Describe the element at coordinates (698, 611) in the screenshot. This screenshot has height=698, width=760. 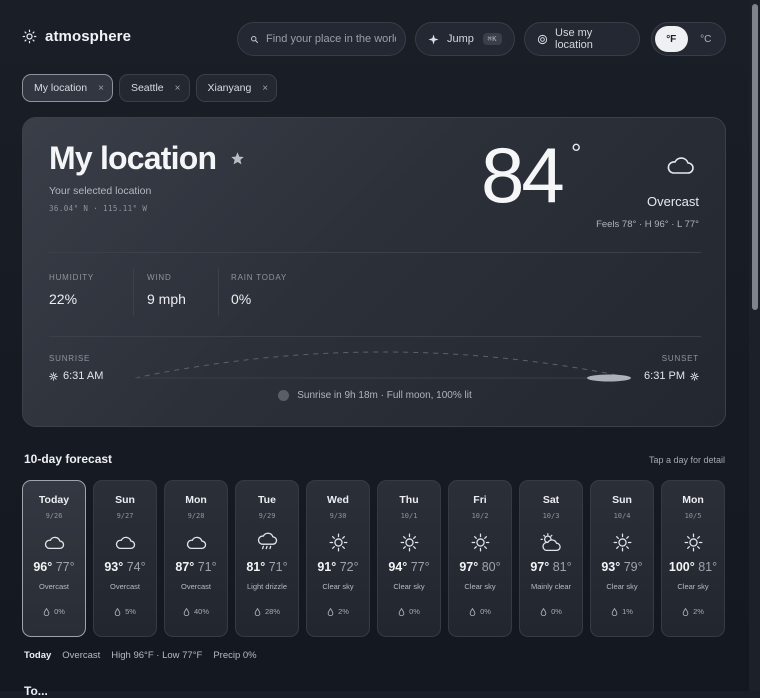
I see `day-precip-value: 2%` at that location.